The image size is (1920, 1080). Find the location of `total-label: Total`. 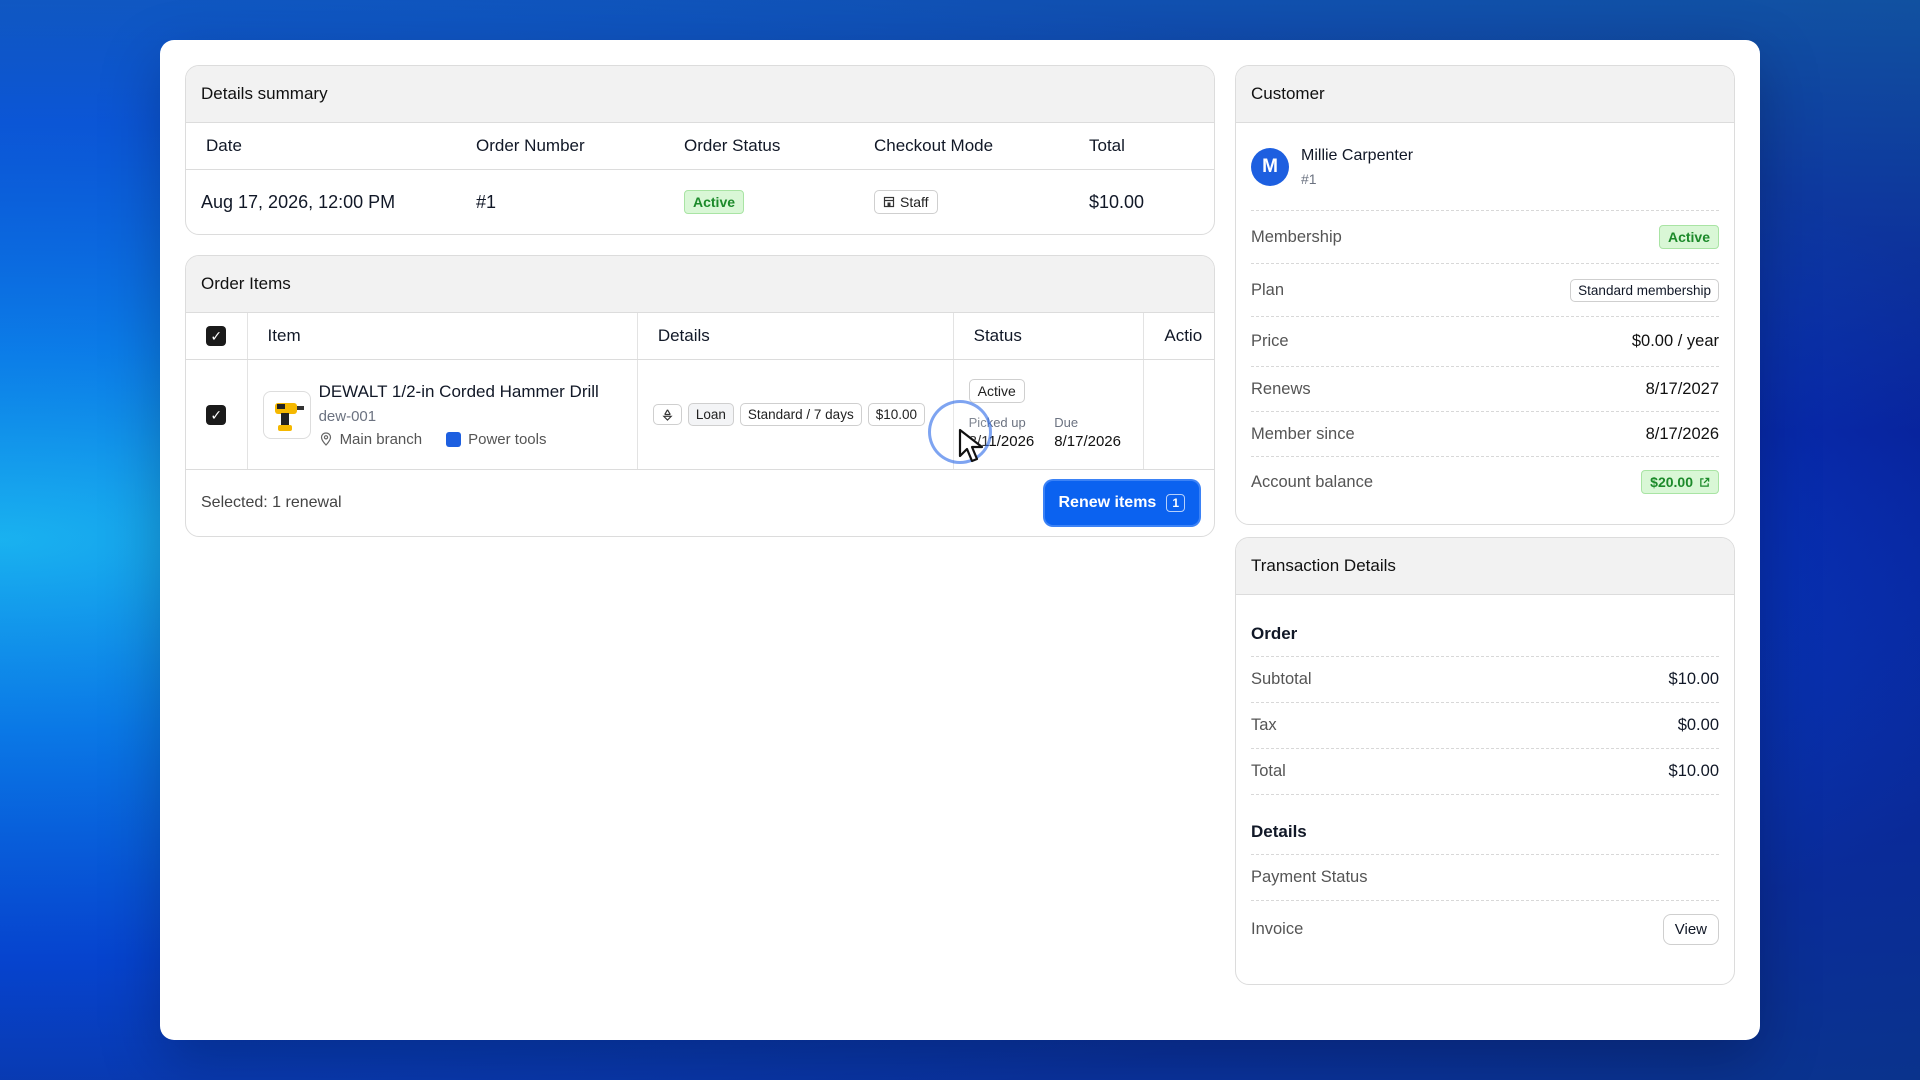

total-label: Total is located at coordinates (1268, 771).